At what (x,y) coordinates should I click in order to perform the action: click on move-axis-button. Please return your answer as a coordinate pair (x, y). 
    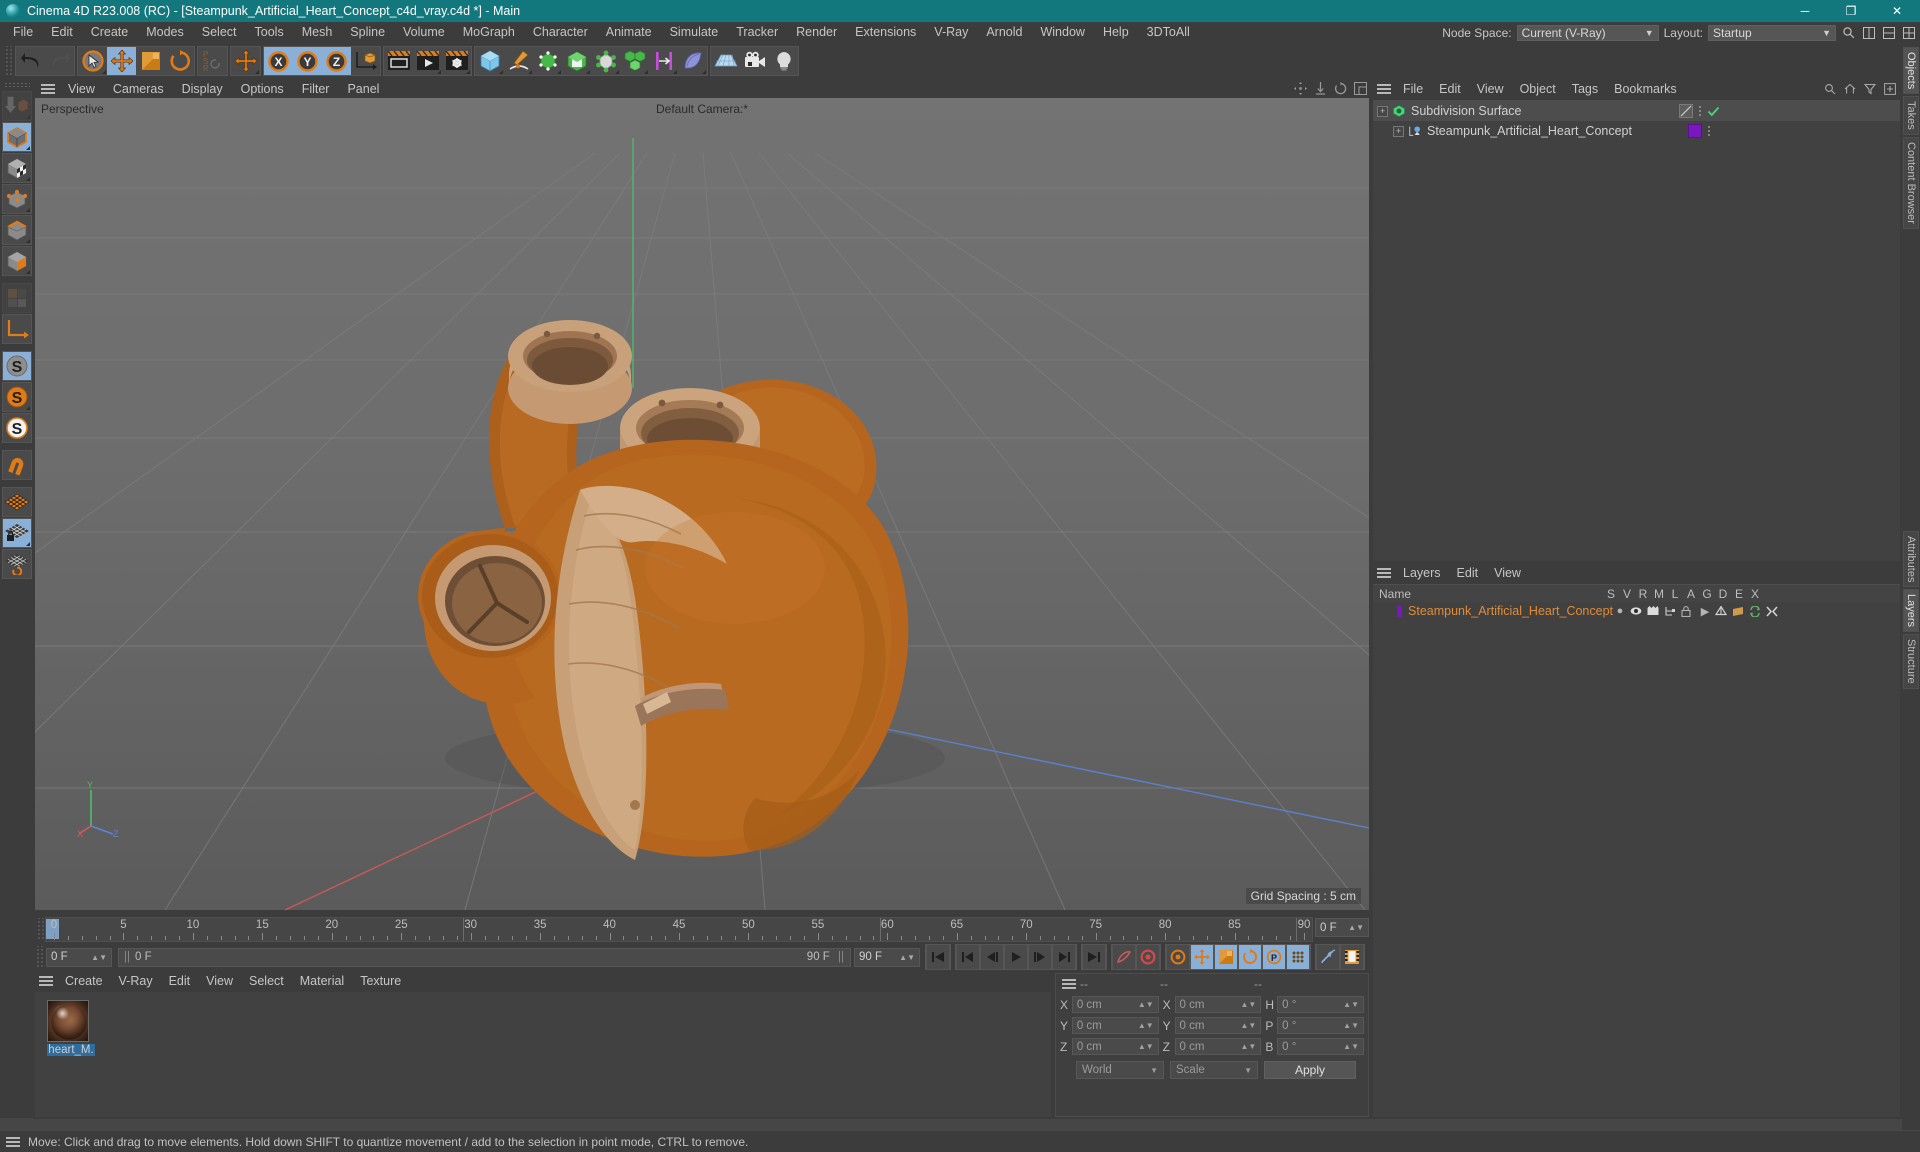
    Looking at the image, I should click on (245, 61).